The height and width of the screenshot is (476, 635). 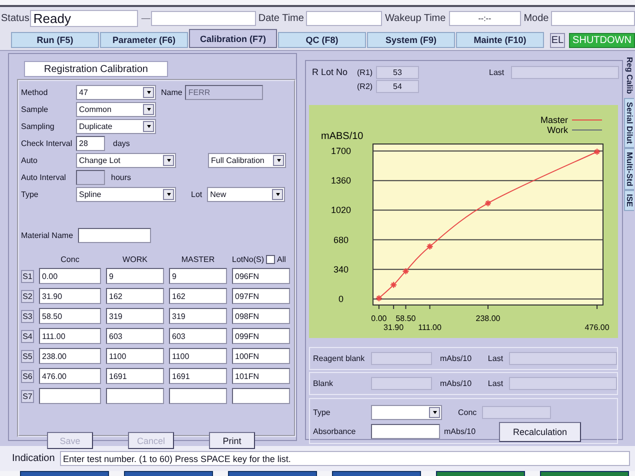 I want to click on input-field: 111.00, so click(x=70, y=336).